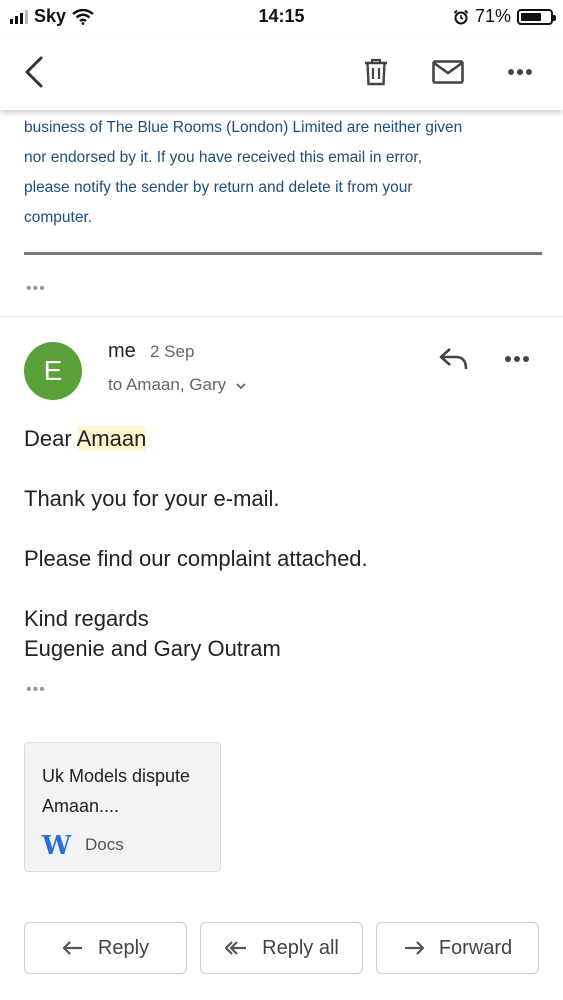  Describe the element at coordinates (283, 253) in the screenshot. I see `divider` at that location.